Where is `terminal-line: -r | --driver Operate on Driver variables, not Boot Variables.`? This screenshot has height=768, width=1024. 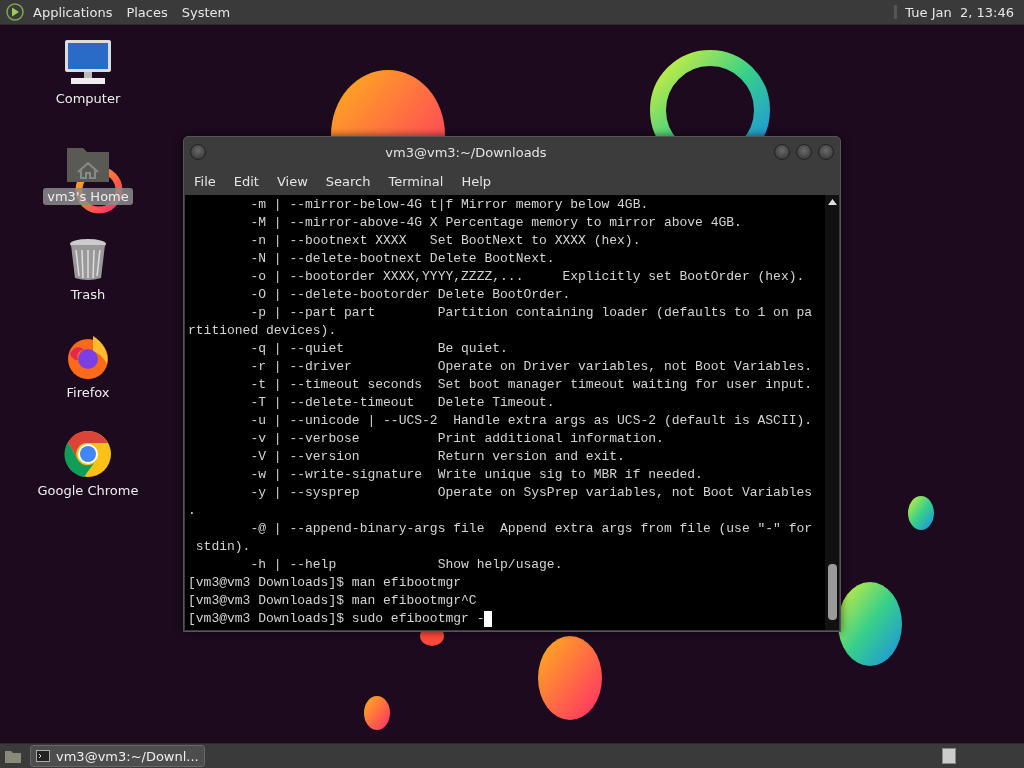 terminal-line: -r | --driver Operate on Driver variables, not Boot Variables. is located at coordinates (531, 367).